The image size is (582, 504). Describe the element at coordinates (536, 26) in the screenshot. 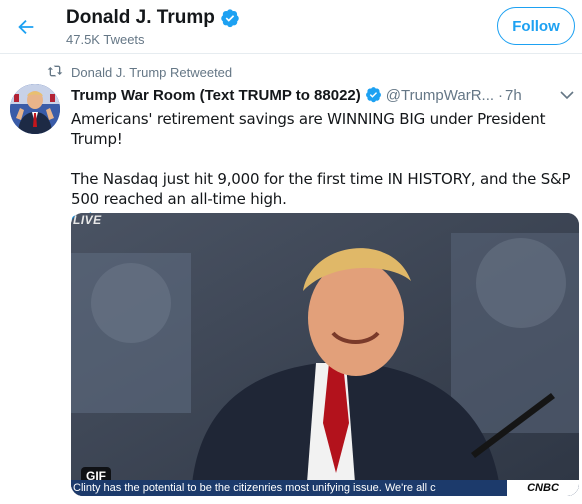

I see `follow-button: Follow` at that location.